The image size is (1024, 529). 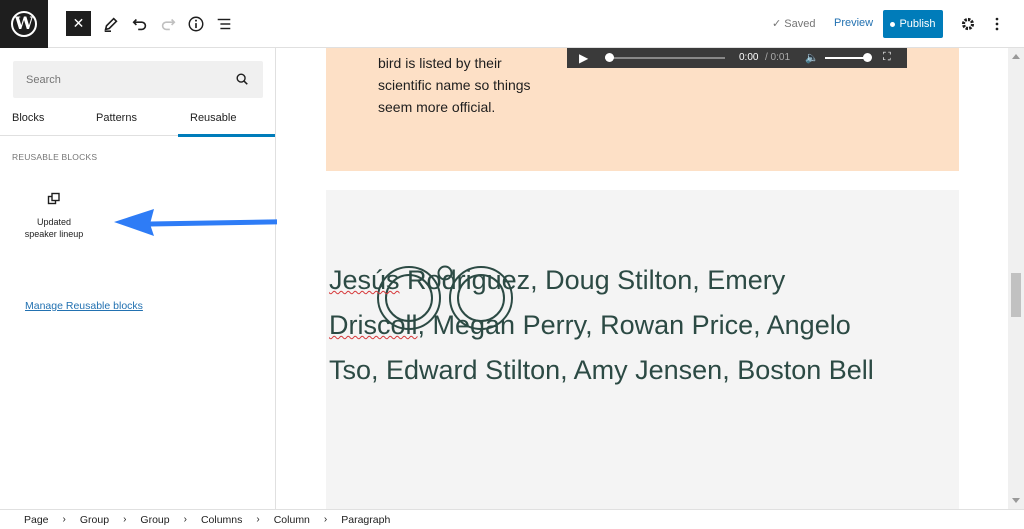 I want to click on tab-blocks: Blocks, so click(x=28, y=120).